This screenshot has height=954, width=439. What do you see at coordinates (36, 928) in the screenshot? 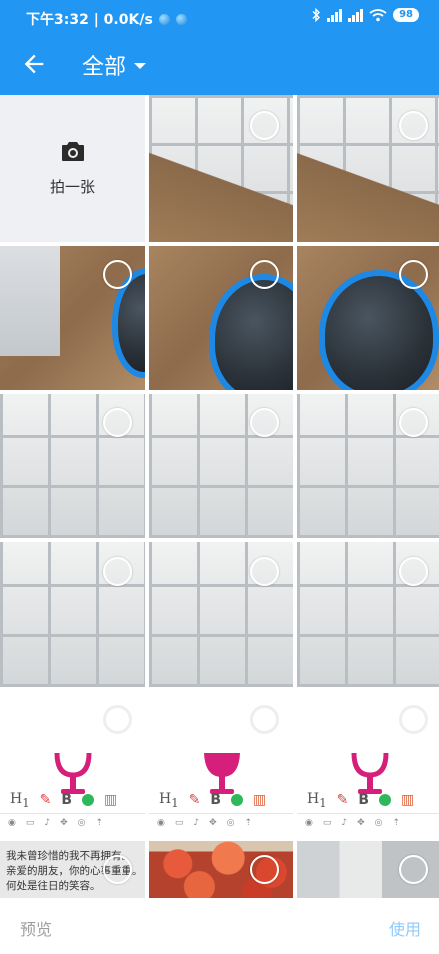
I see `preview-button: 预览` at bounding box center [36, 928].